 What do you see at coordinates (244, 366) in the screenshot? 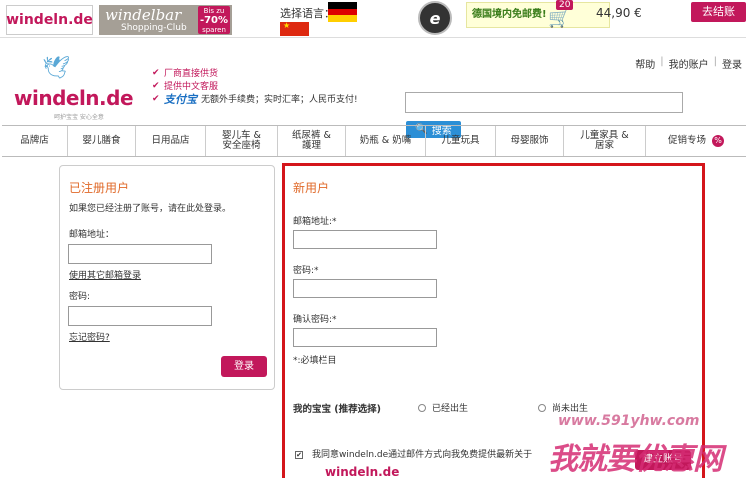
I see `login-button: 登录` at bounding box center [244, 366].